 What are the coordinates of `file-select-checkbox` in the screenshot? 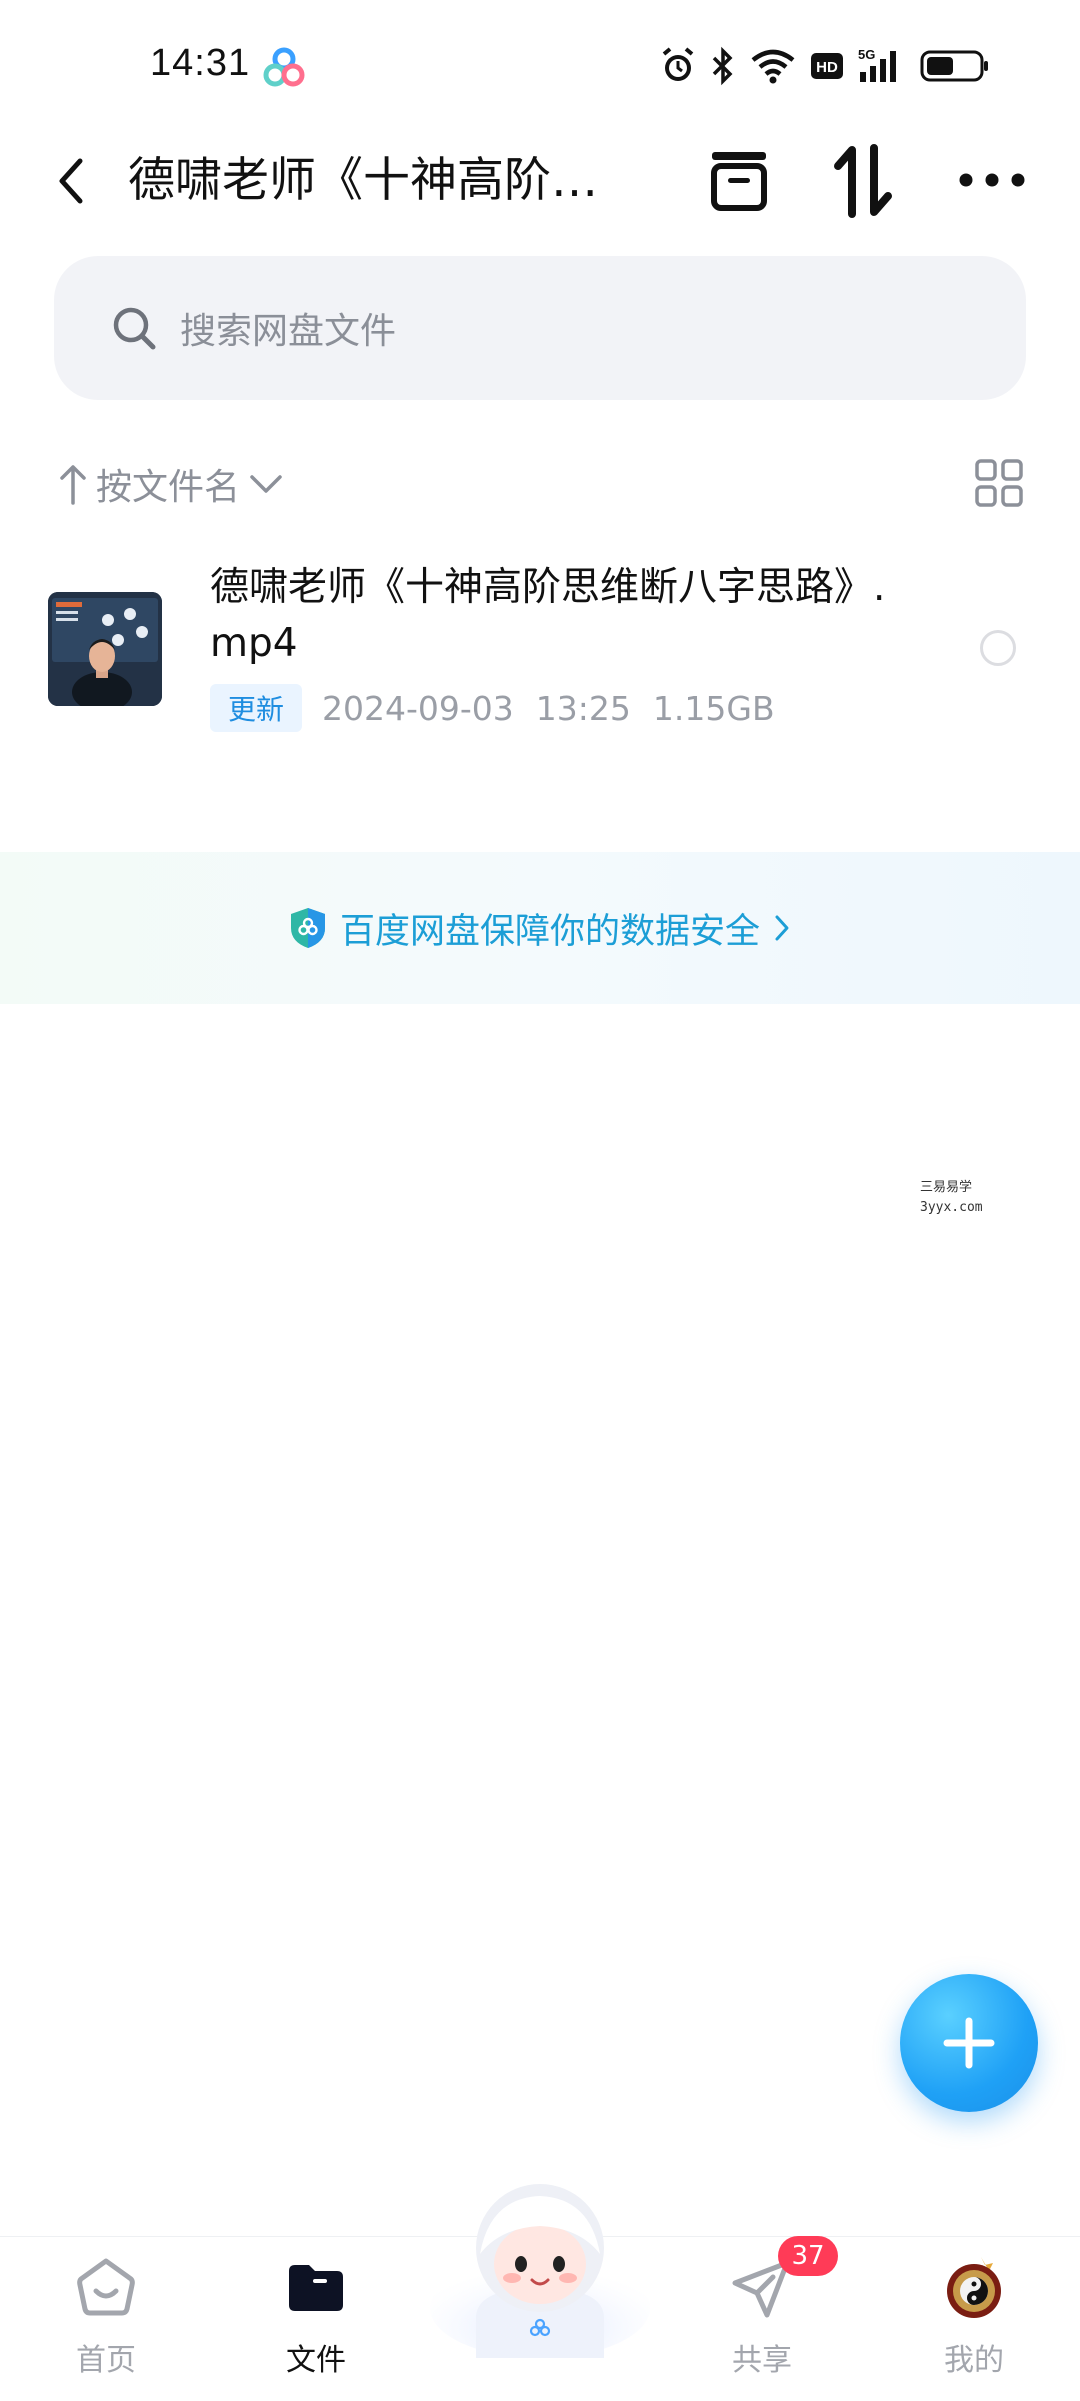 It's located at (998, 648).